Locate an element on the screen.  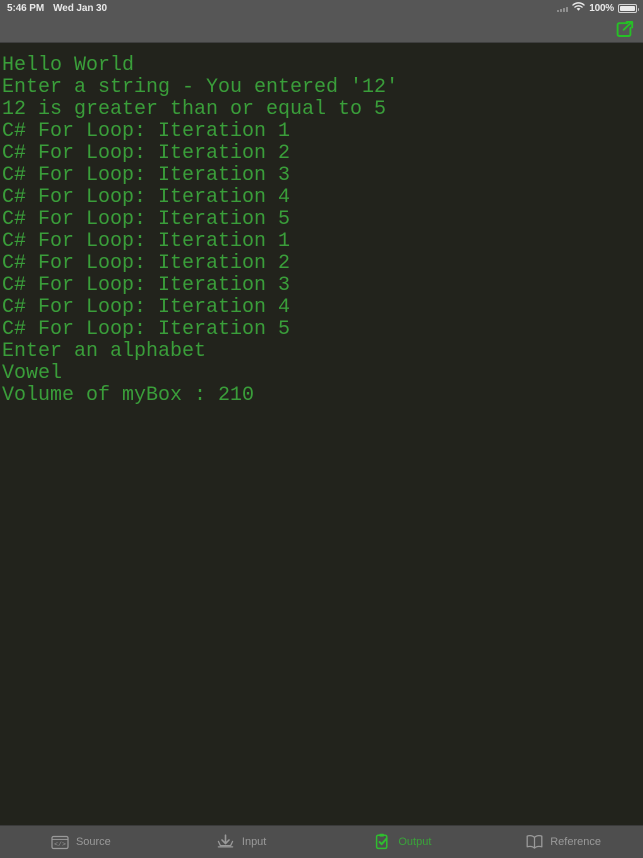
tab-reference: Reference is located at coordinates (562, 842).